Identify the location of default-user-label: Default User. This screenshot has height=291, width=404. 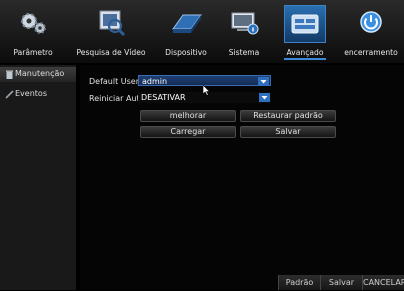
(114, 81).